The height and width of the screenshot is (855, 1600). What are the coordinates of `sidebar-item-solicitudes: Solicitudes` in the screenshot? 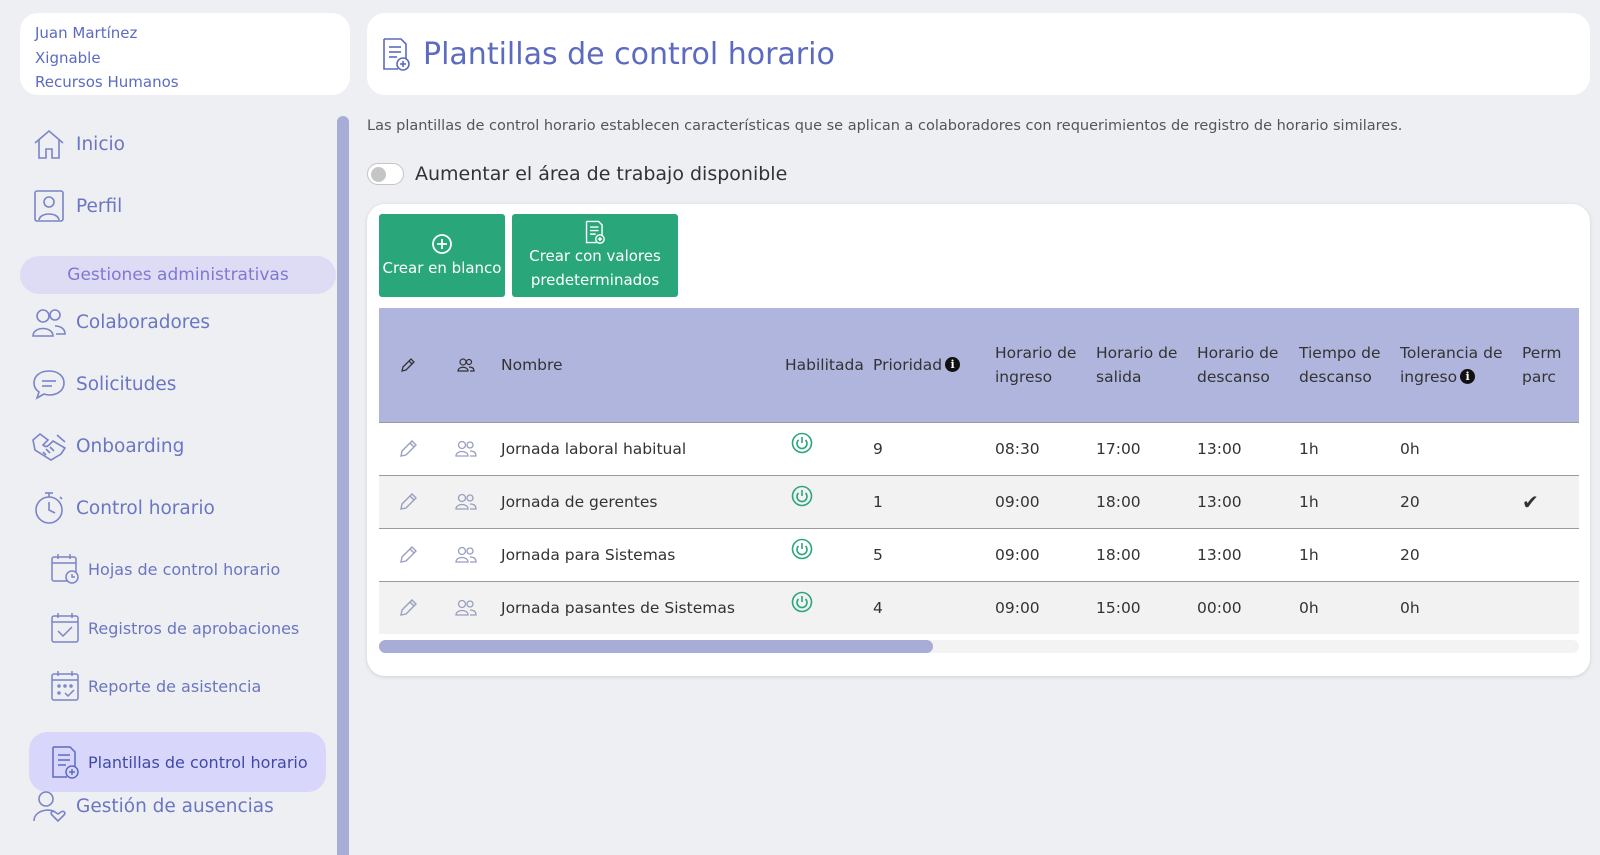 It's located at (103, 384).